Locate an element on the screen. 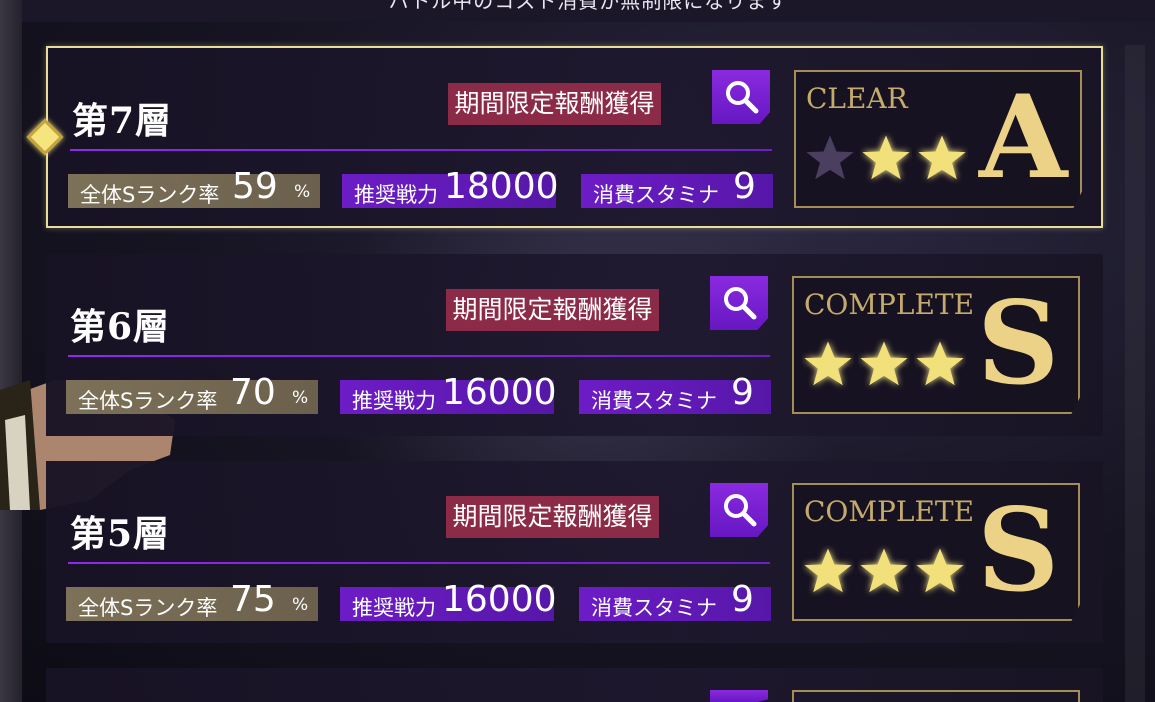 This screenshot has width=1155, height=702. floor-title: 第5層 is located at coordinates (120, 534).